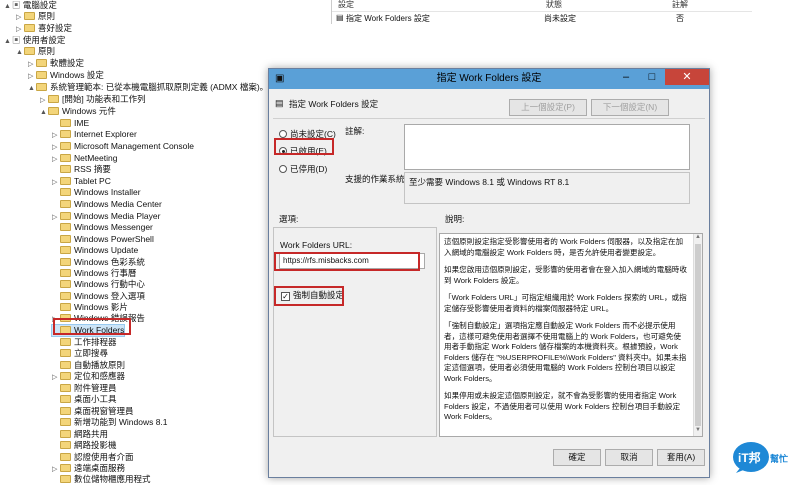 This screenshot has height=485, width=800. I want to click on row-name: 指定 Work Folders 設定, so click(388, 18).